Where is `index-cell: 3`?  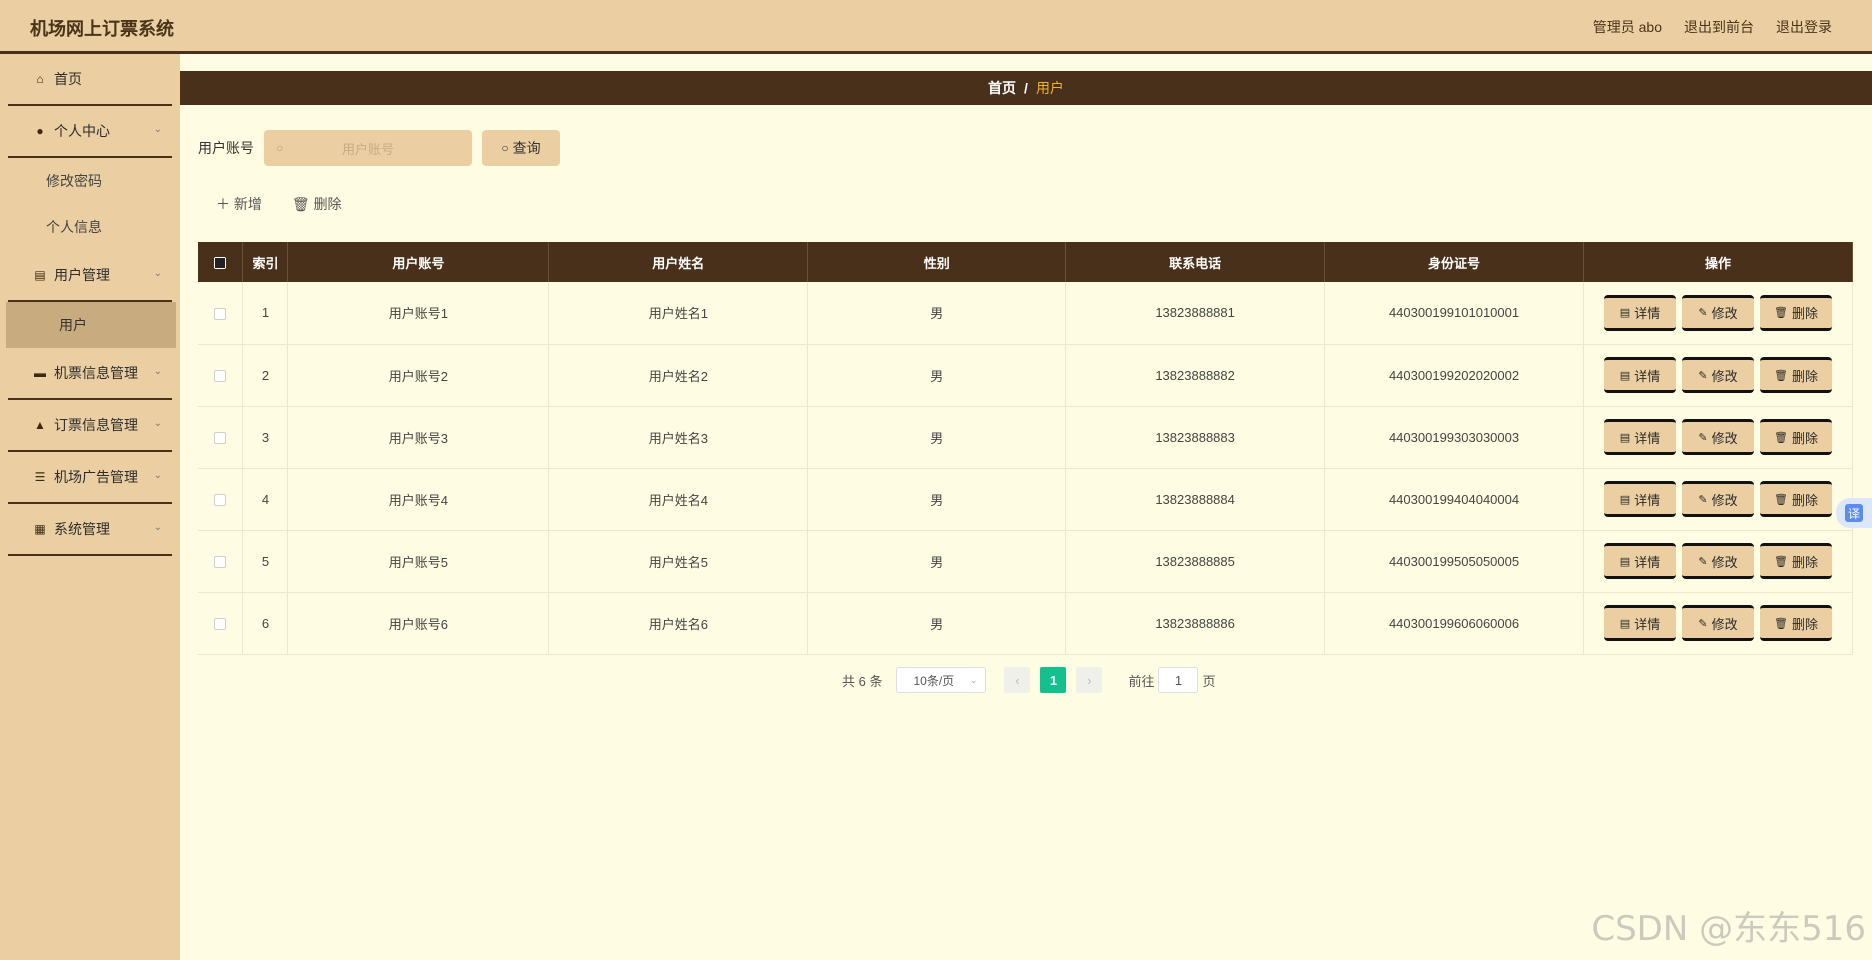
index-cell: 3 is located at coordinates (265, 437).